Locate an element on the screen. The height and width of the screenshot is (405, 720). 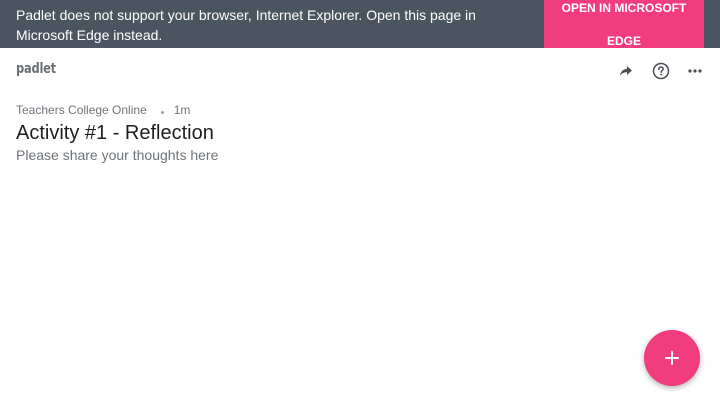
padlet-logo: padlet is located at coordinates (36, 69).